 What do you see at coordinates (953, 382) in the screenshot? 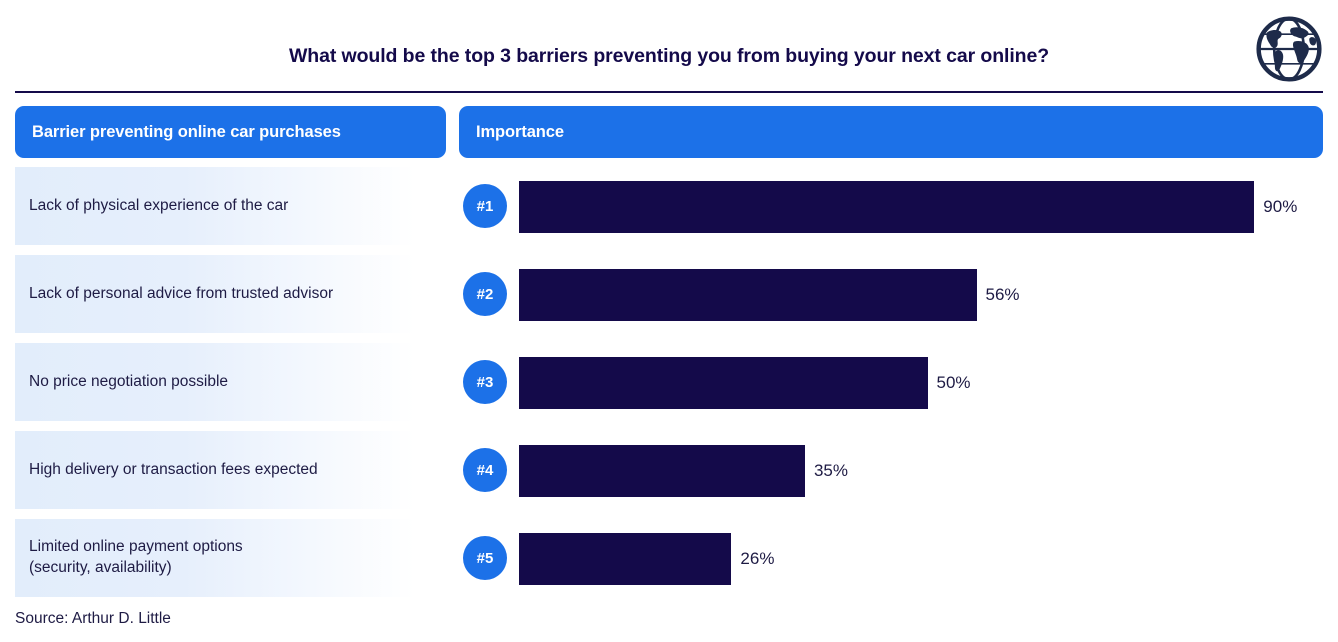
I see `bar-value-label: 50%` at bounding box center [953, 382].